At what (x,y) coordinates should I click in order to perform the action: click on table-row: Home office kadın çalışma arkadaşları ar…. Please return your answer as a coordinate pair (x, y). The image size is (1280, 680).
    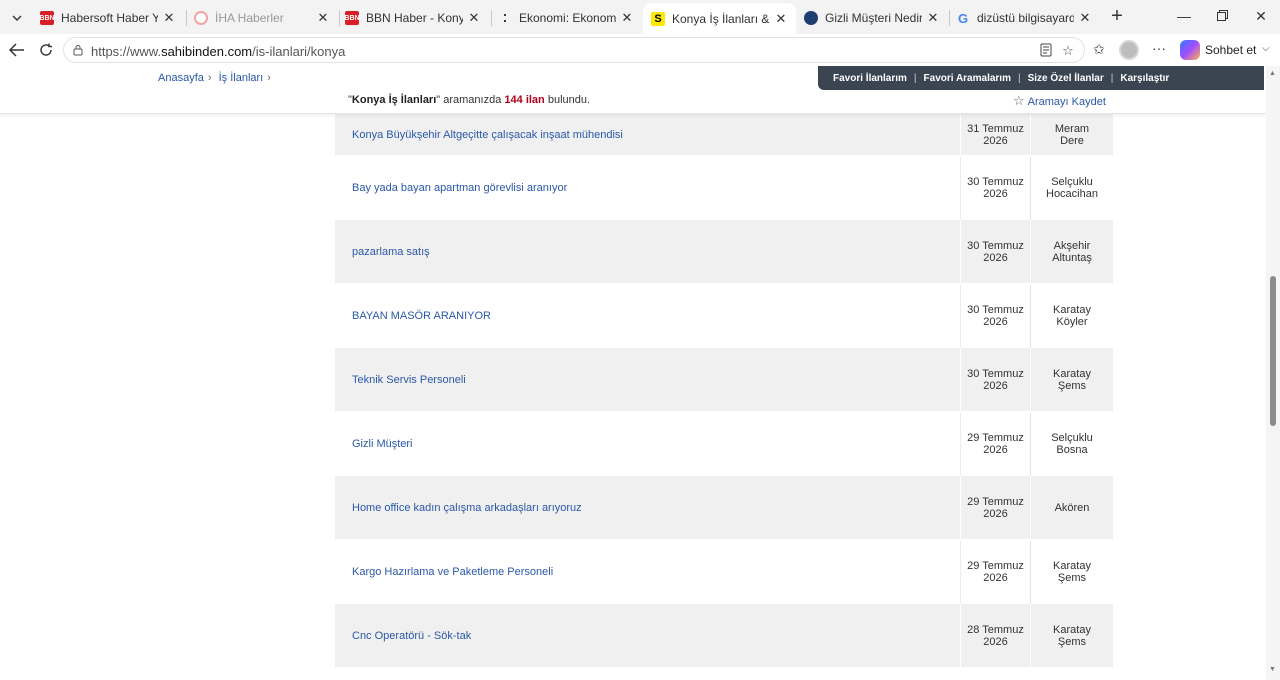
    Looking at the image, I should click on (724, 508).